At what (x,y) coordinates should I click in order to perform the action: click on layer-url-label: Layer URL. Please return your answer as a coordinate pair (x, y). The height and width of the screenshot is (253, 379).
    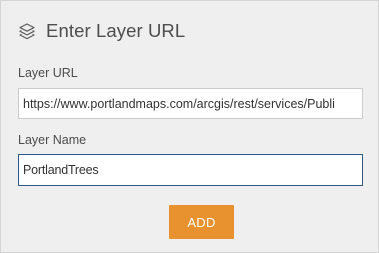
    Looking at the image, I should click on (48, 73).